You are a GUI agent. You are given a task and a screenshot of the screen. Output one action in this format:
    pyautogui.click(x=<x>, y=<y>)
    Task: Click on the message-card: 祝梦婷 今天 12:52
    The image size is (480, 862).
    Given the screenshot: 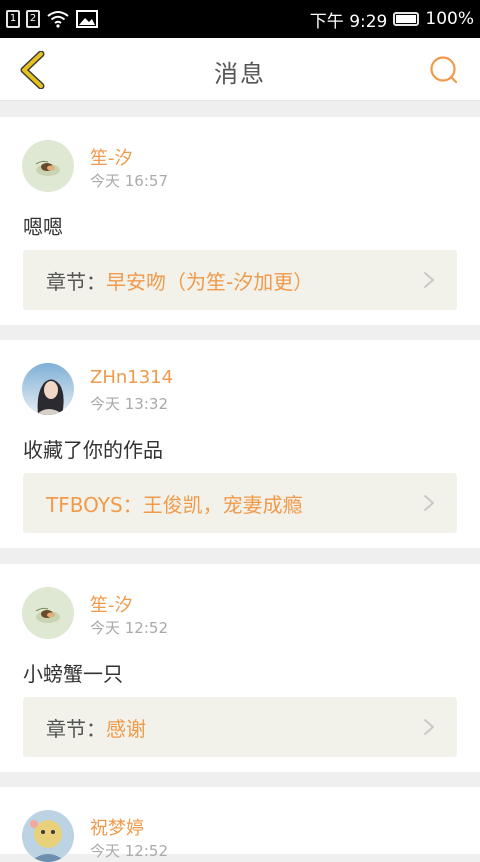 What is the action you would take?
    pyautogui.click(x=240, y=824)
    